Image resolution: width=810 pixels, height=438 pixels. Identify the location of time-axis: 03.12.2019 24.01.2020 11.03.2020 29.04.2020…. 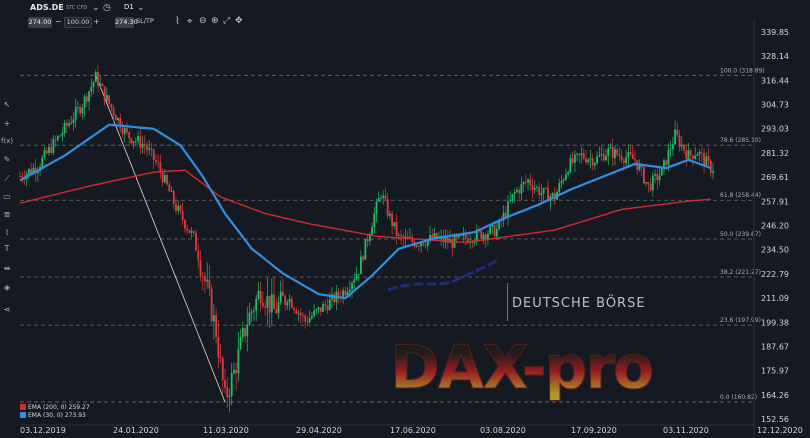
(411, 429).